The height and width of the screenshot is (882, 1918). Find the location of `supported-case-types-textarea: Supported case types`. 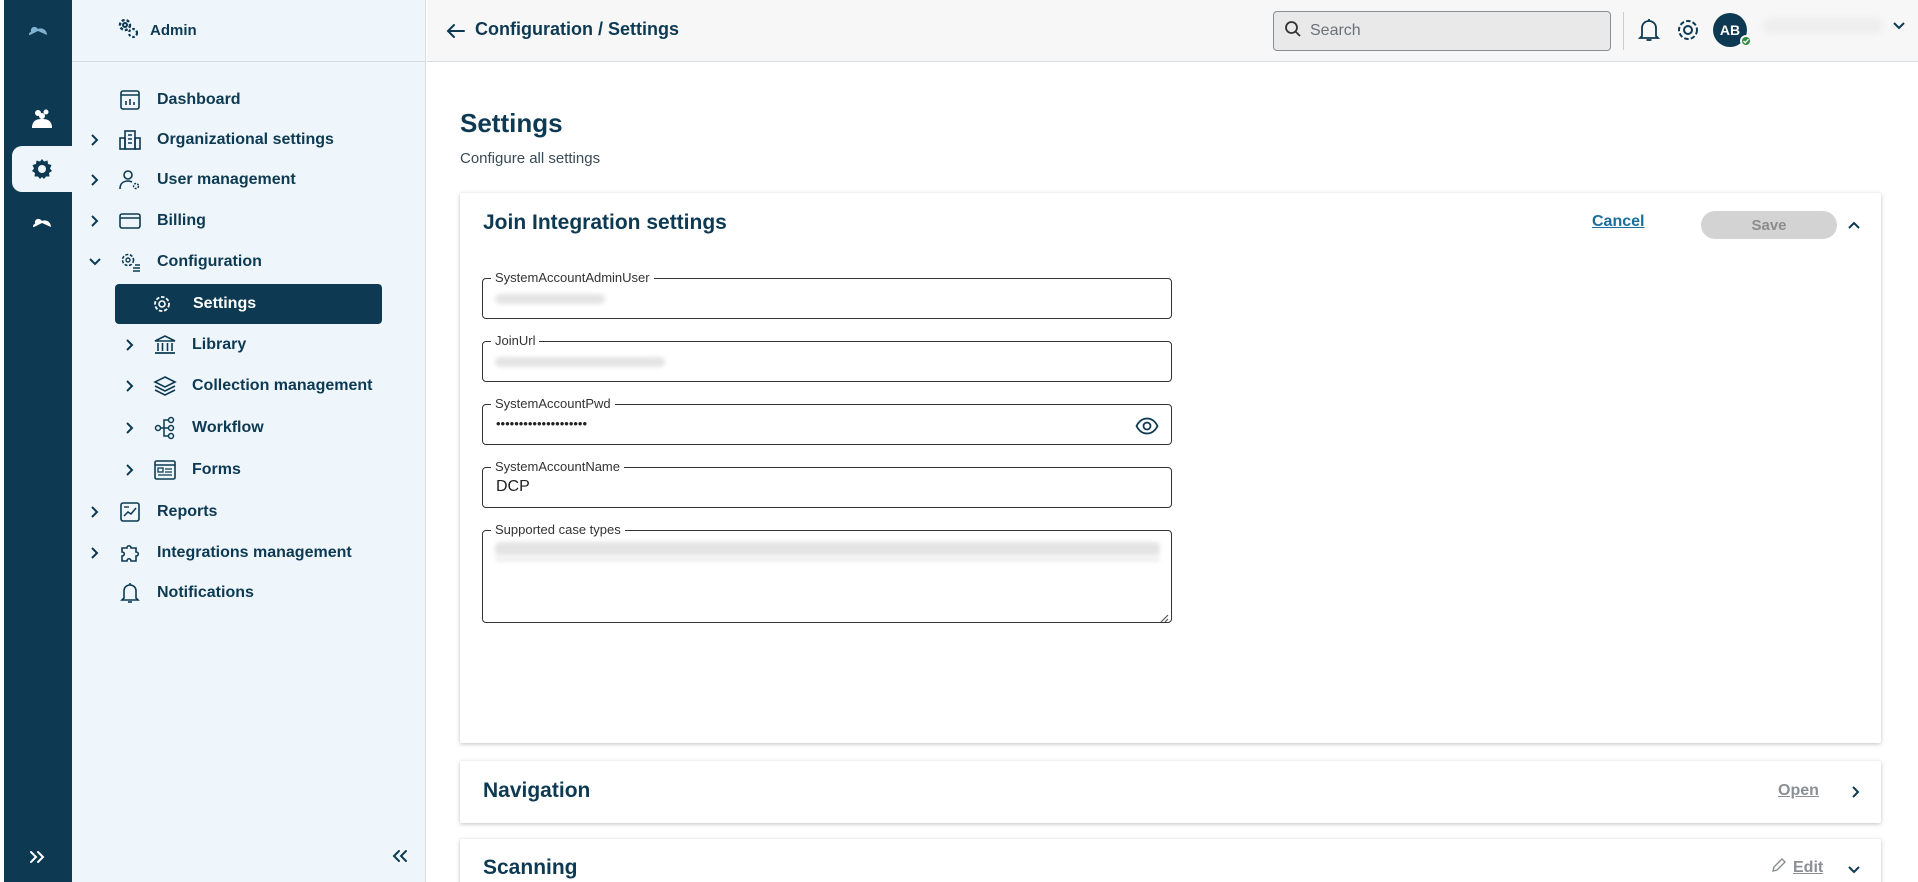

supported-case-types-textarea: Supported case types is located at coordinates (827, 572).